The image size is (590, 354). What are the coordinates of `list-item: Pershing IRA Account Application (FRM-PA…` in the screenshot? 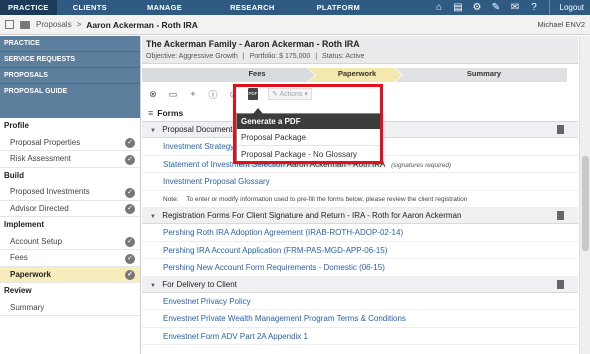 It's located at (360, 250).